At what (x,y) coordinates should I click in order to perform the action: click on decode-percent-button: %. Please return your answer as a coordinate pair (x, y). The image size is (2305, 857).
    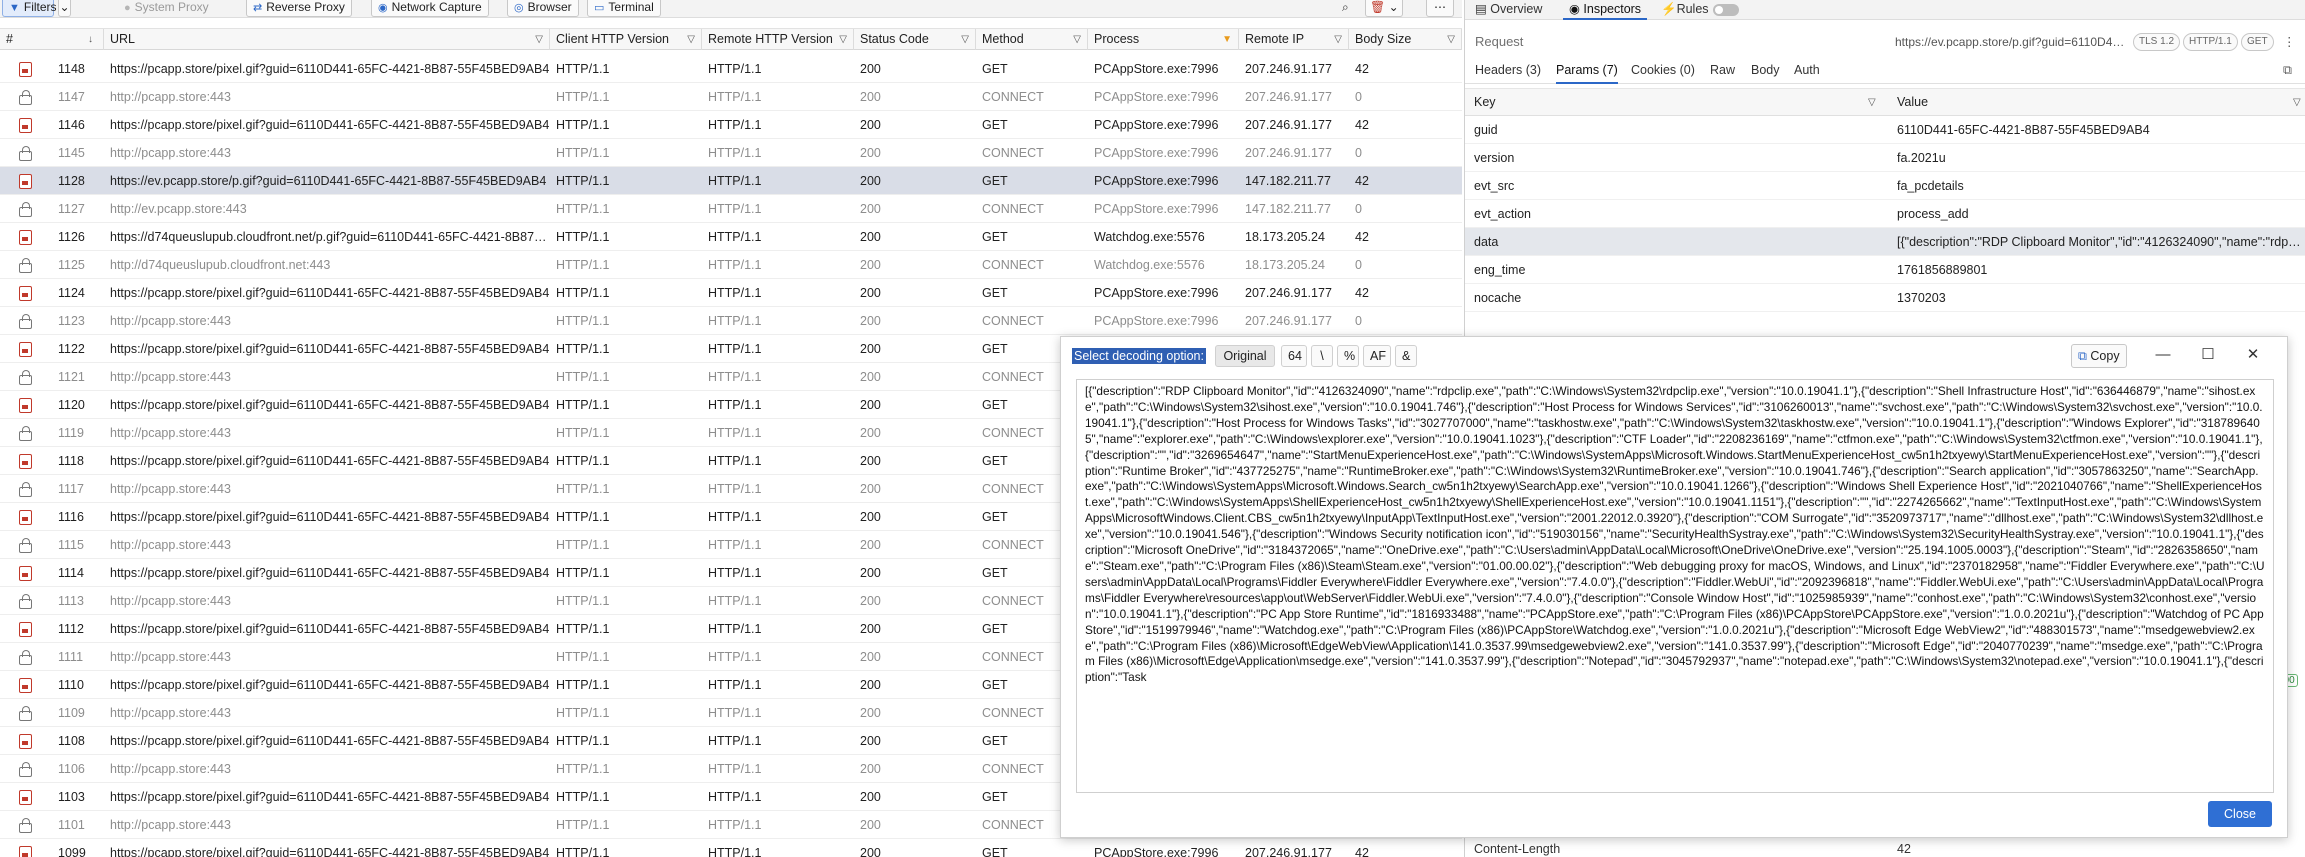
    Looking at the image, I should click on (1348, 356).